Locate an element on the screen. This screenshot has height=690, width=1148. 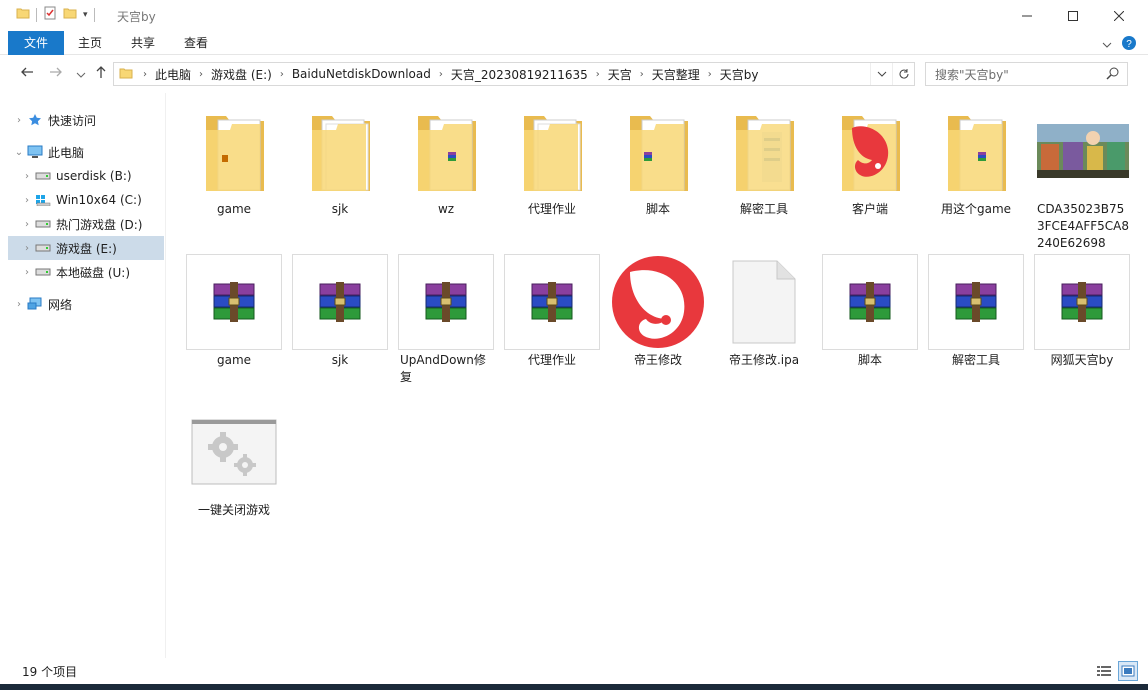
folder-item: 客户端 is located at coordinates (870, 160).